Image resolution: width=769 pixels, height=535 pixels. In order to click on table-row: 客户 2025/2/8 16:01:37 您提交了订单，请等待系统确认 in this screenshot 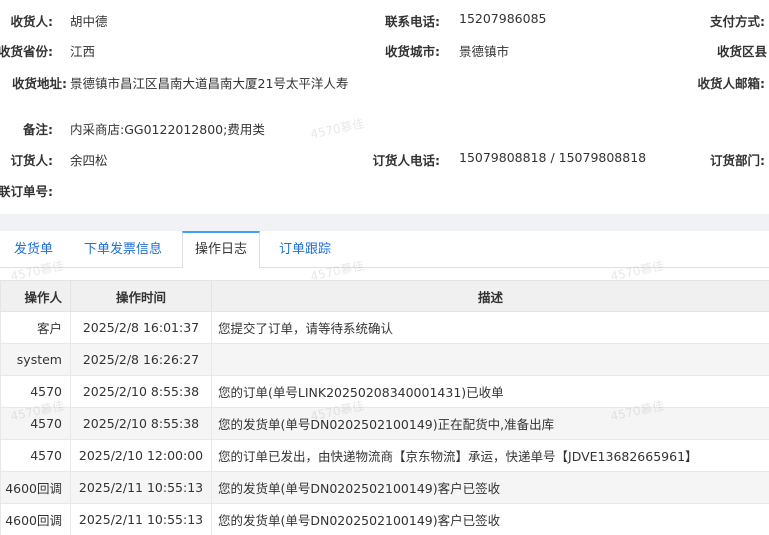, I will do `click(384, 327)`.